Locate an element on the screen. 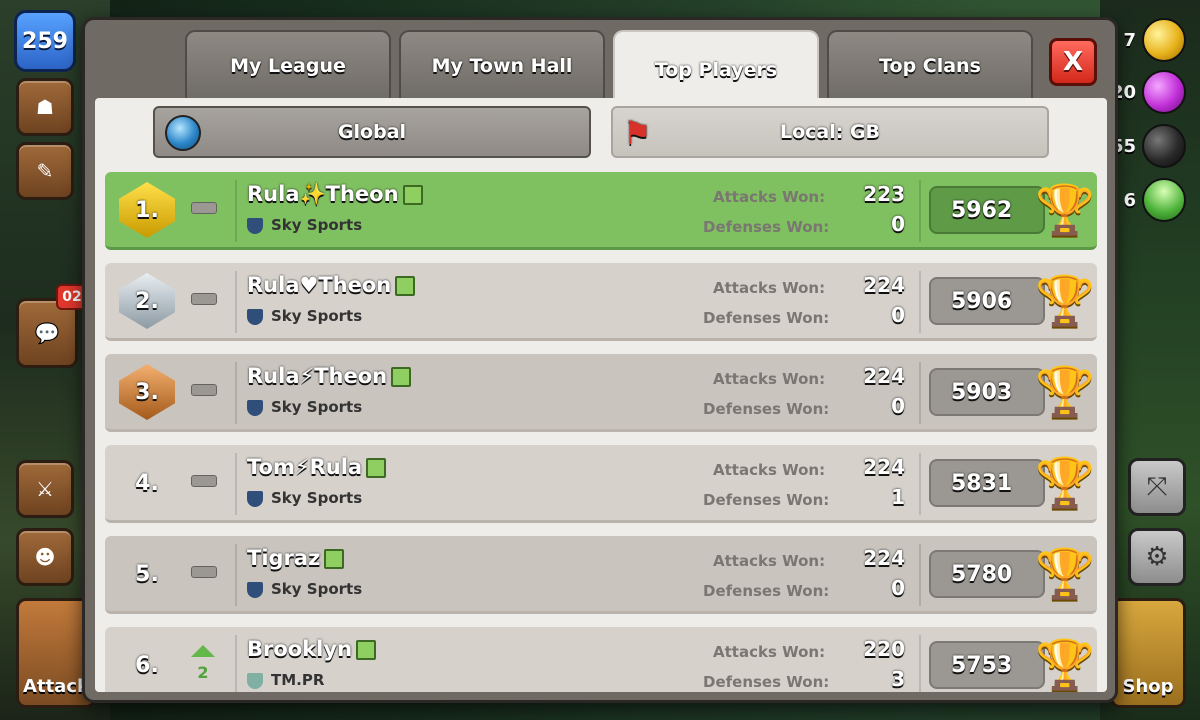 The image size is (1200, 720). clan-name: TM.PR is located at coordinates (285, 680).